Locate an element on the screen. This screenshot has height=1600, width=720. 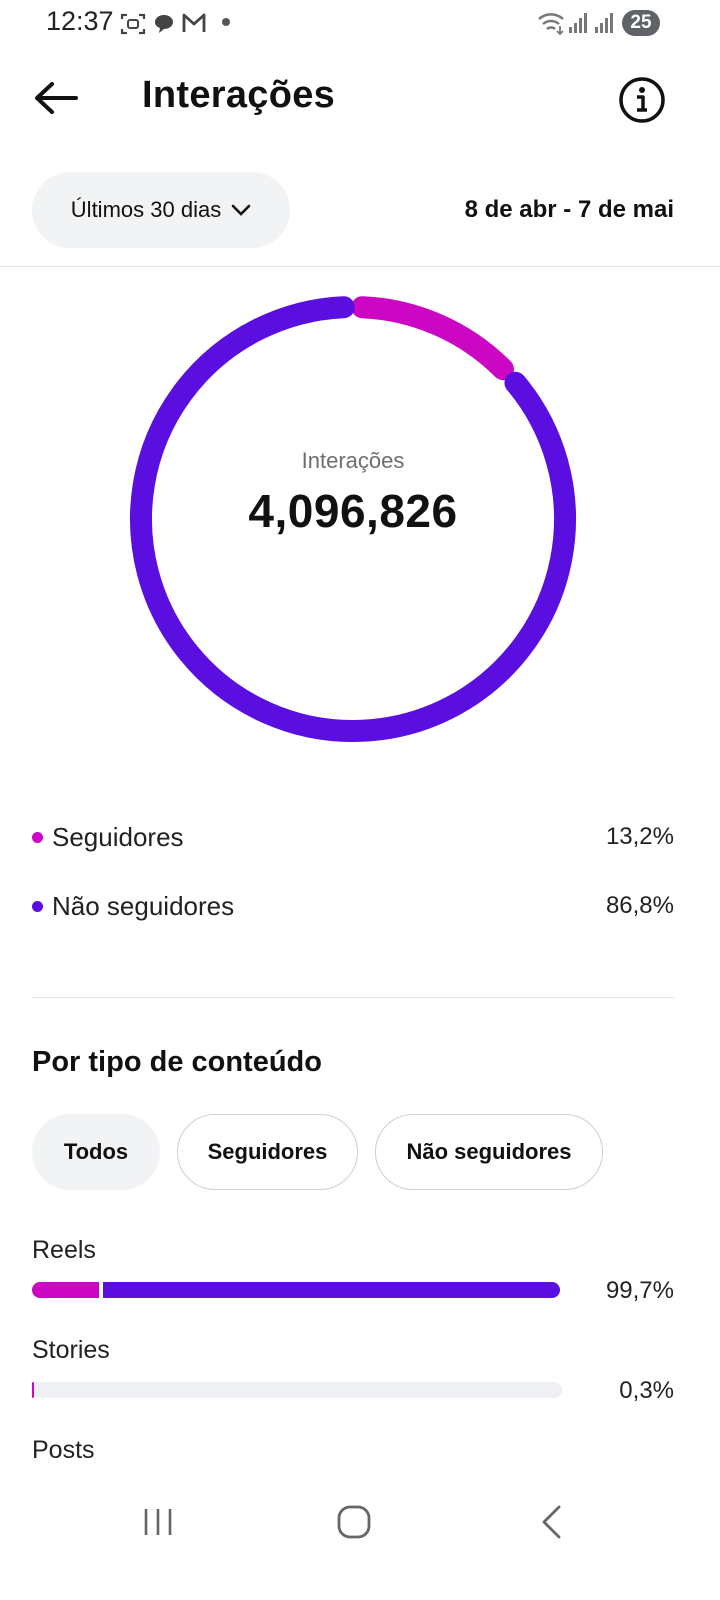
dot-icon is located at coordinates (226, 22).